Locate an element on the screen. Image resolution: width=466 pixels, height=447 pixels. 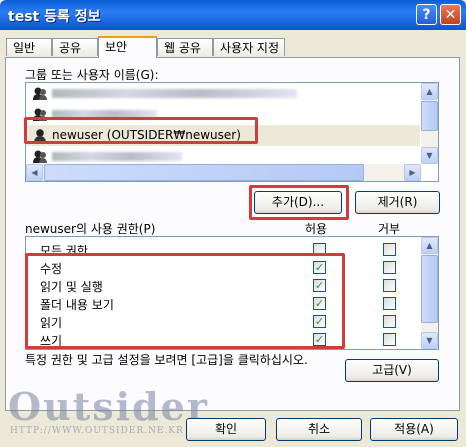
ok-button: 확인 is located at coordinates (226, 429).